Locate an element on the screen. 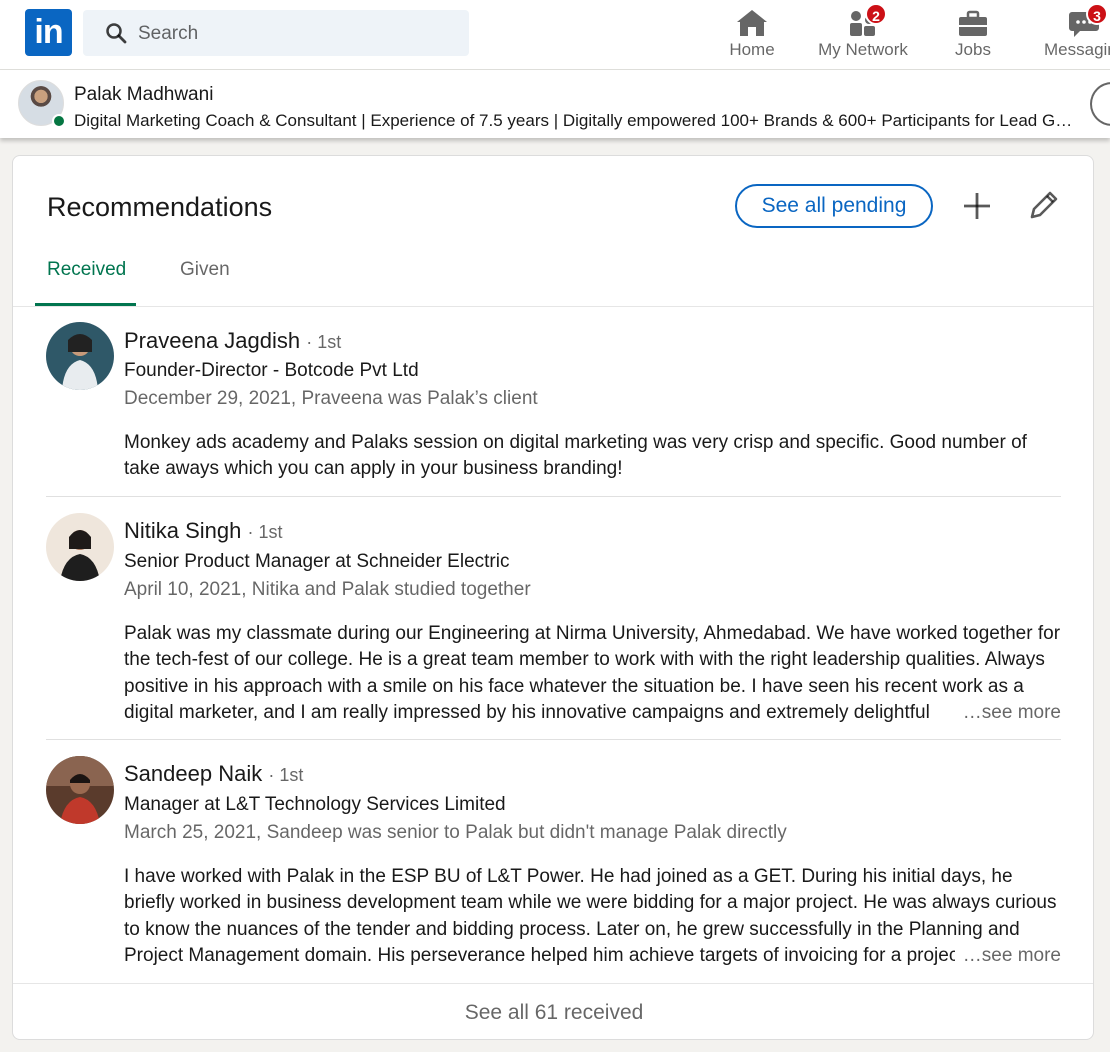 The width and height of the screenshot is (1110, 1052). edit-recommendations-button is located at coordinates (1043, 206).